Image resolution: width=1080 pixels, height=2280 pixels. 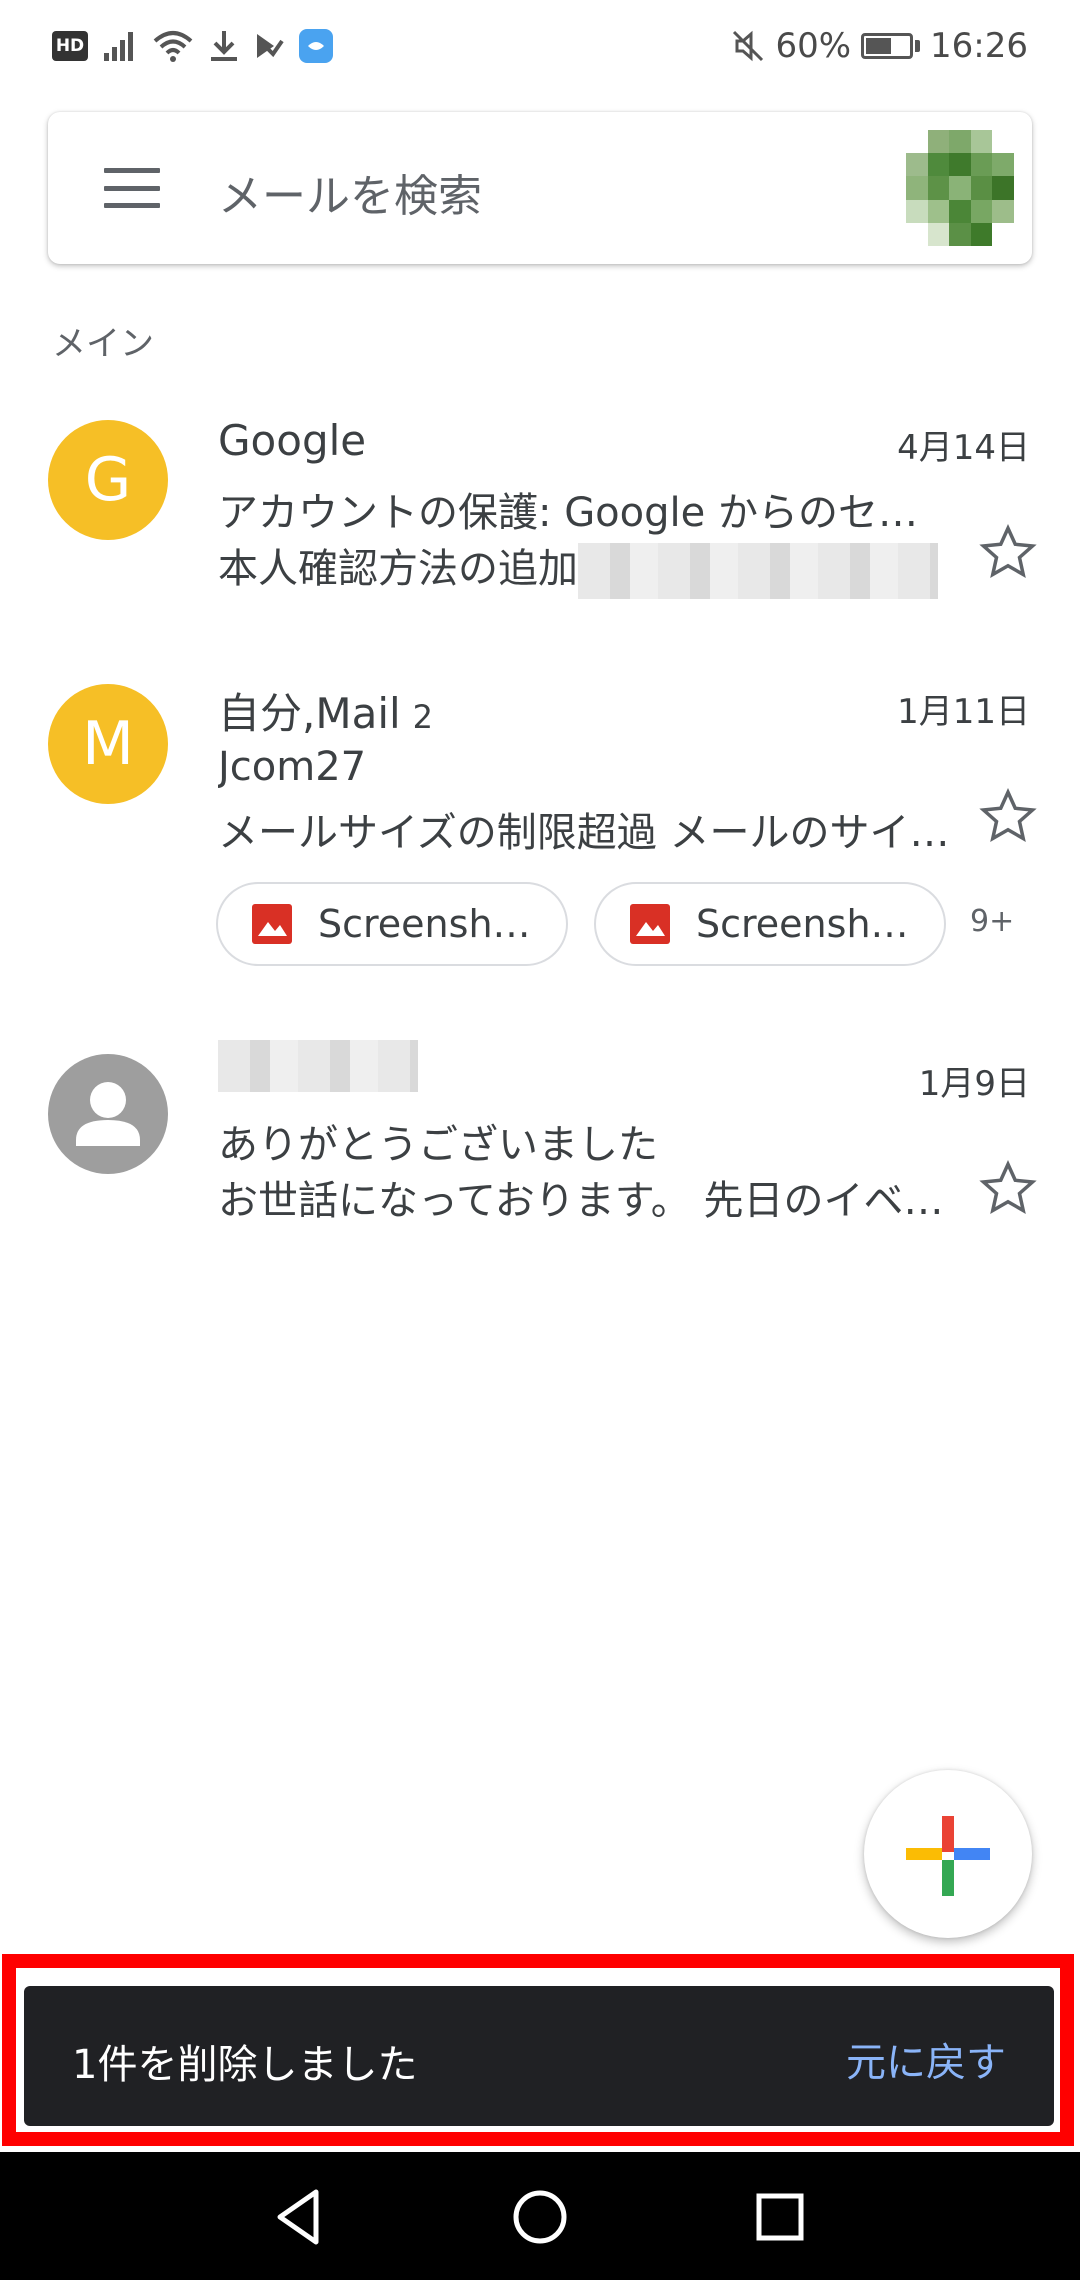 What do you see at coordinates (540, 188) in the screenshot?
I see `search-bar: メールを検索` at bounding box center [540, 188].